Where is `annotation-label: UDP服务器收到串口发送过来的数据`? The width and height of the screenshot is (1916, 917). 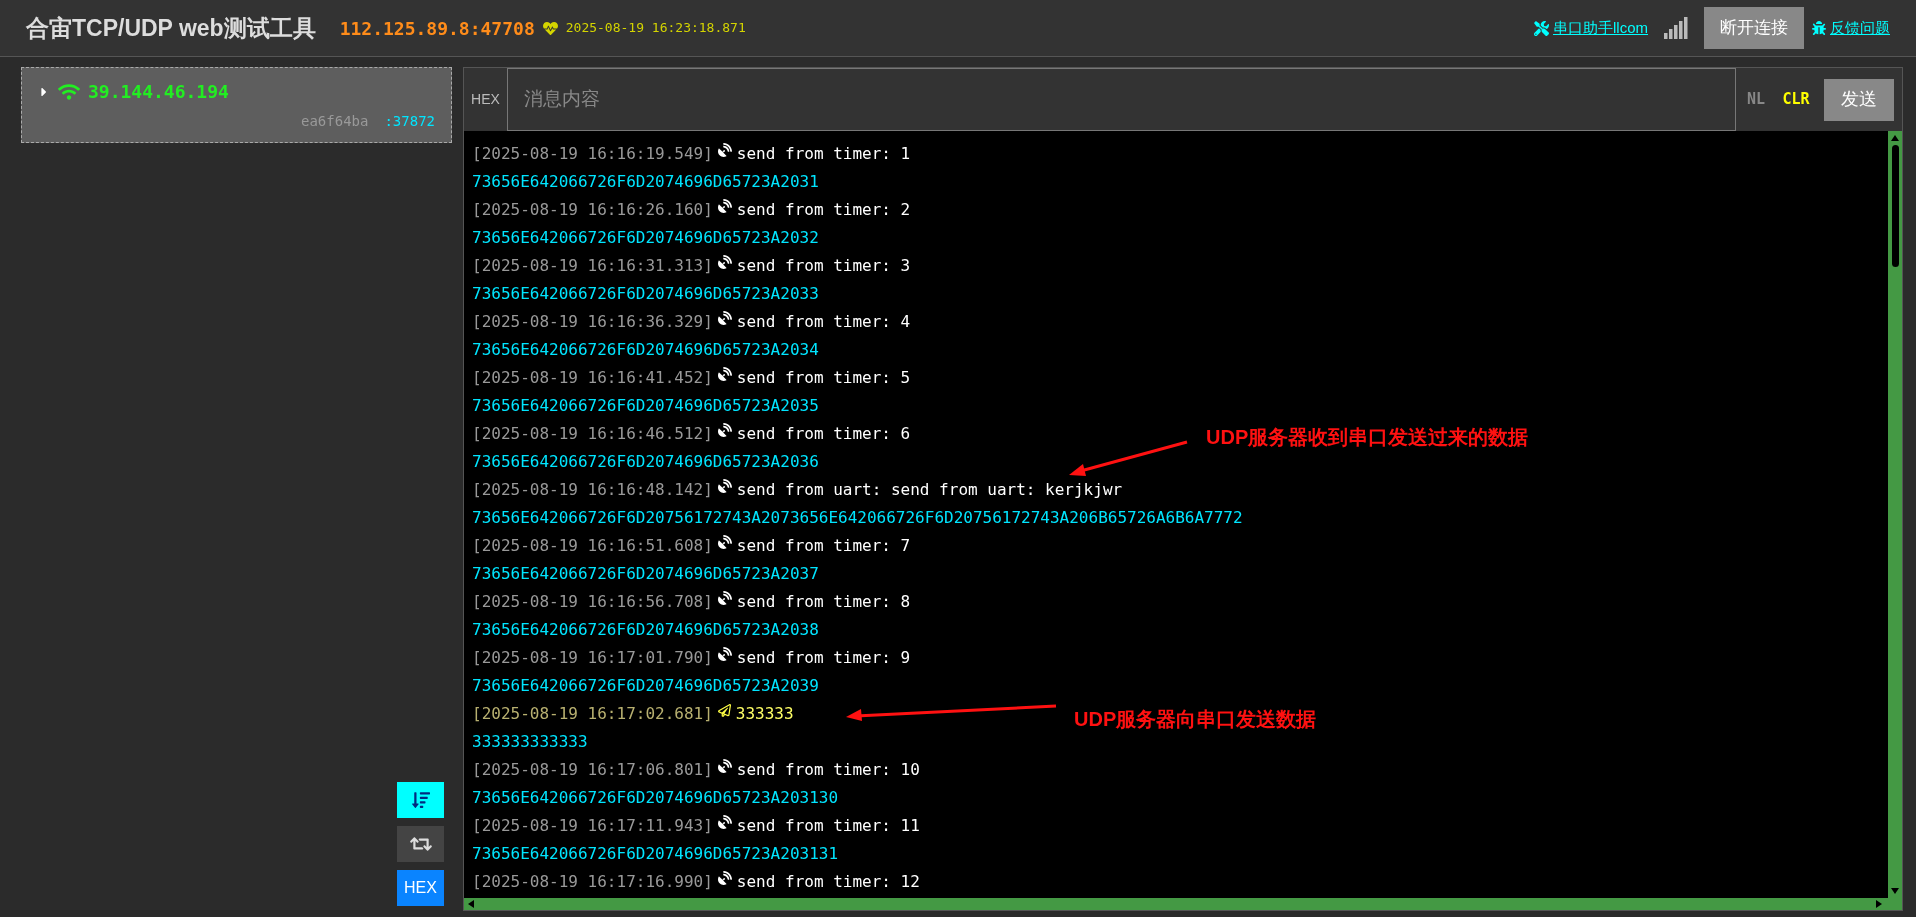 annotation-label: UDP服务器收到串口发送过来的数据 is located at coordinates (1367, 437).